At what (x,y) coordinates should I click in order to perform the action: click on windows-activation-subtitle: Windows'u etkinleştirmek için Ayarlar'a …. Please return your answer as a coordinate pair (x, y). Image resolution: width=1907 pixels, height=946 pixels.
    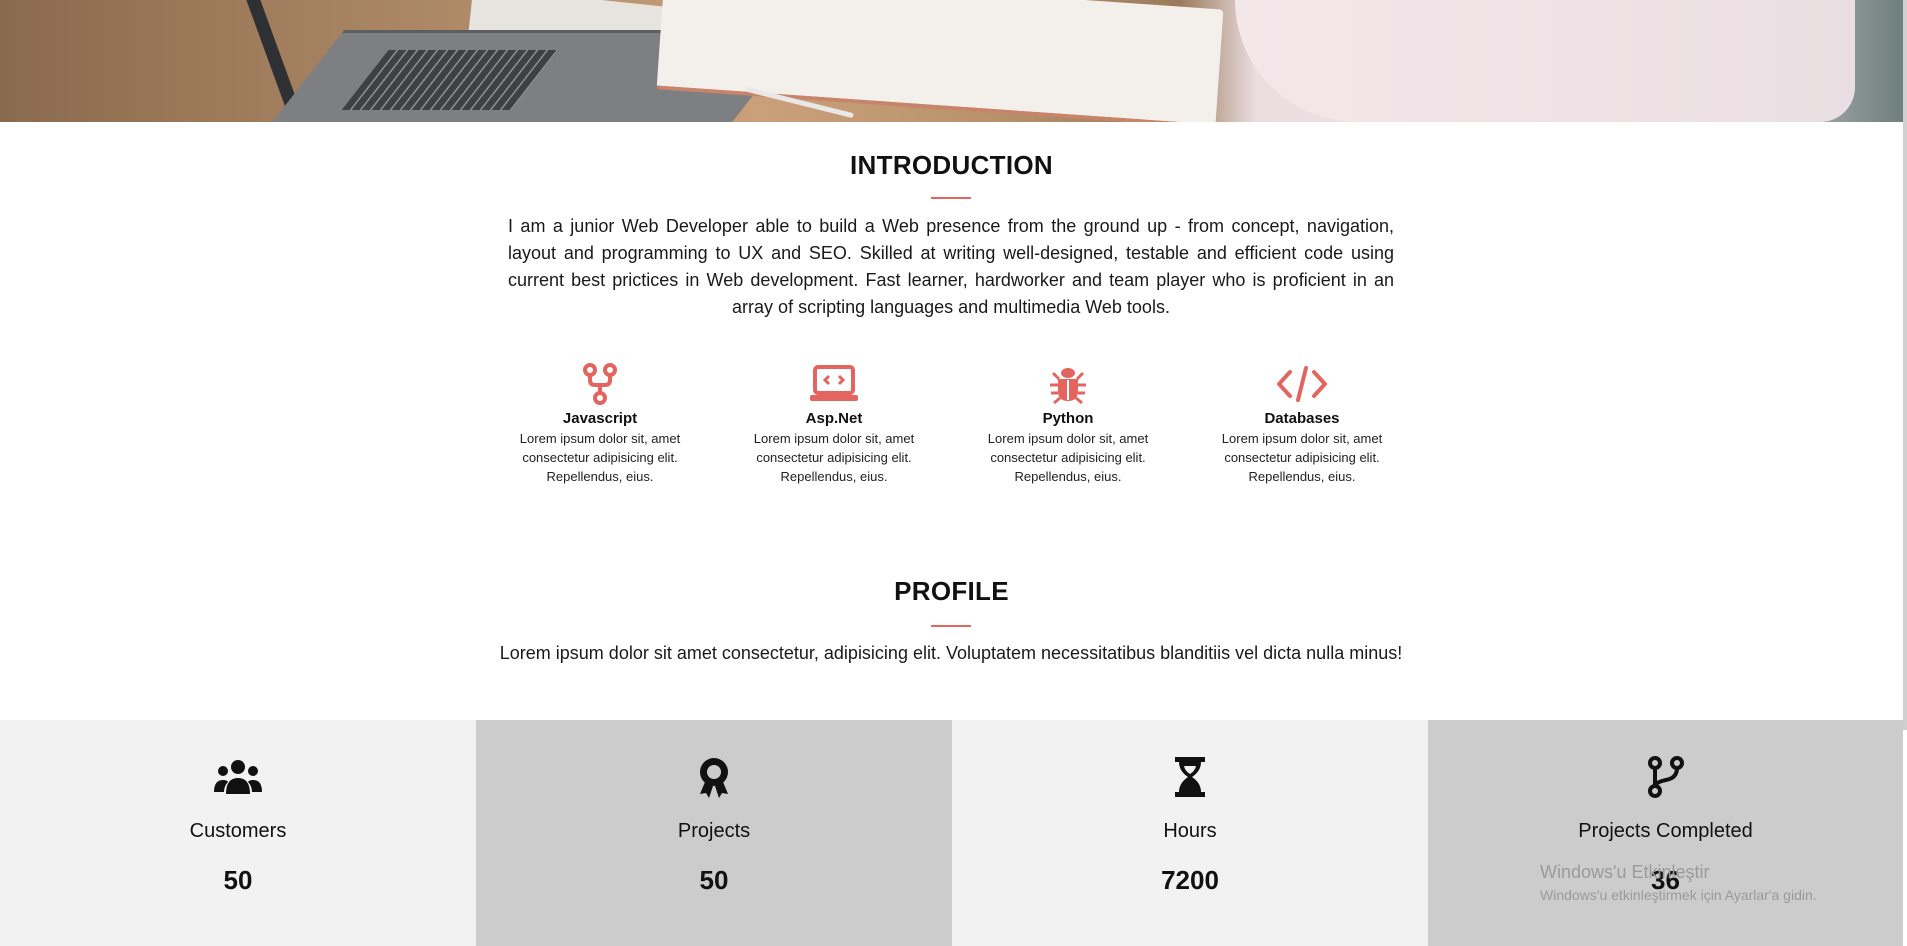
    Looking at the image, I should click on (1678, 895).